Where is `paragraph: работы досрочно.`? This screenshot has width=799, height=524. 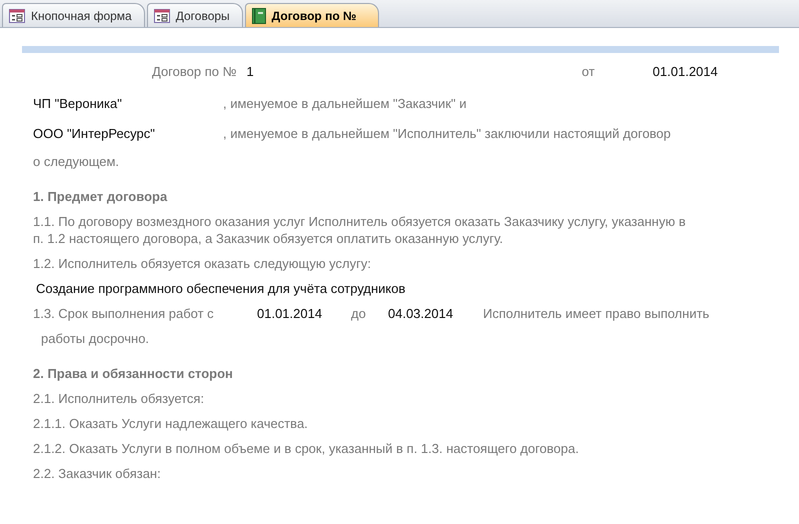
paragraph: работы досрочно. is located at coordinates (95, 339).